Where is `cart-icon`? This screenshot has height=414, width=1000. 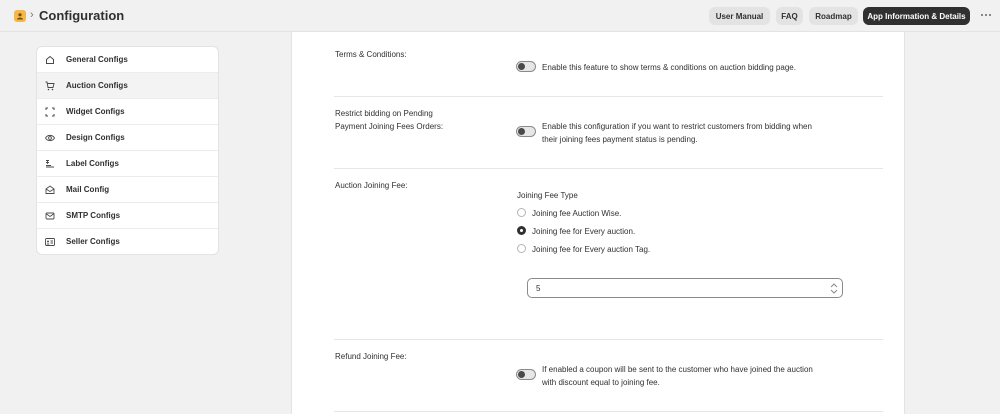 cart-icon is located at coordinates (50, 86).